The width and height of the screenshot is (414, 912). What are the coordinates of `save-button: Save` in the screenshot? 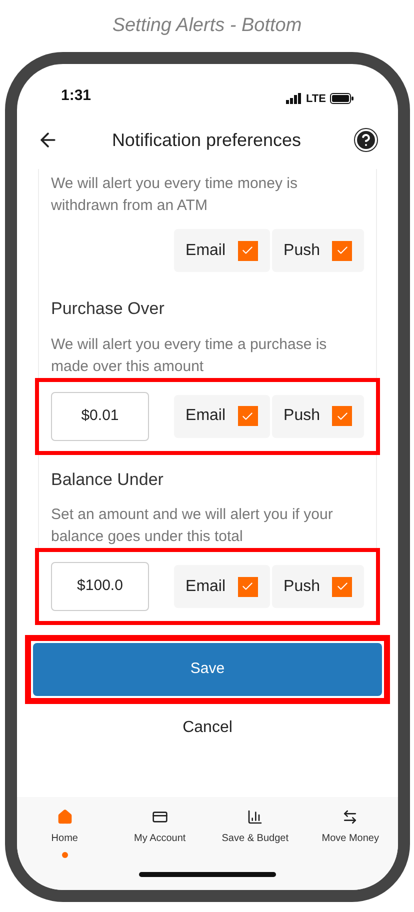 It's located at (207, 669).